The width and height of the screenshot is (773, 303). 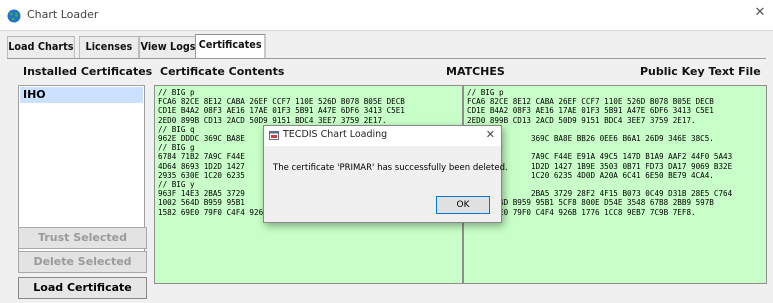 What do you see at coordinates (63, 14) in the screenshot?
I see `window-title: Chart Loader` at bounding box center [63, 14].